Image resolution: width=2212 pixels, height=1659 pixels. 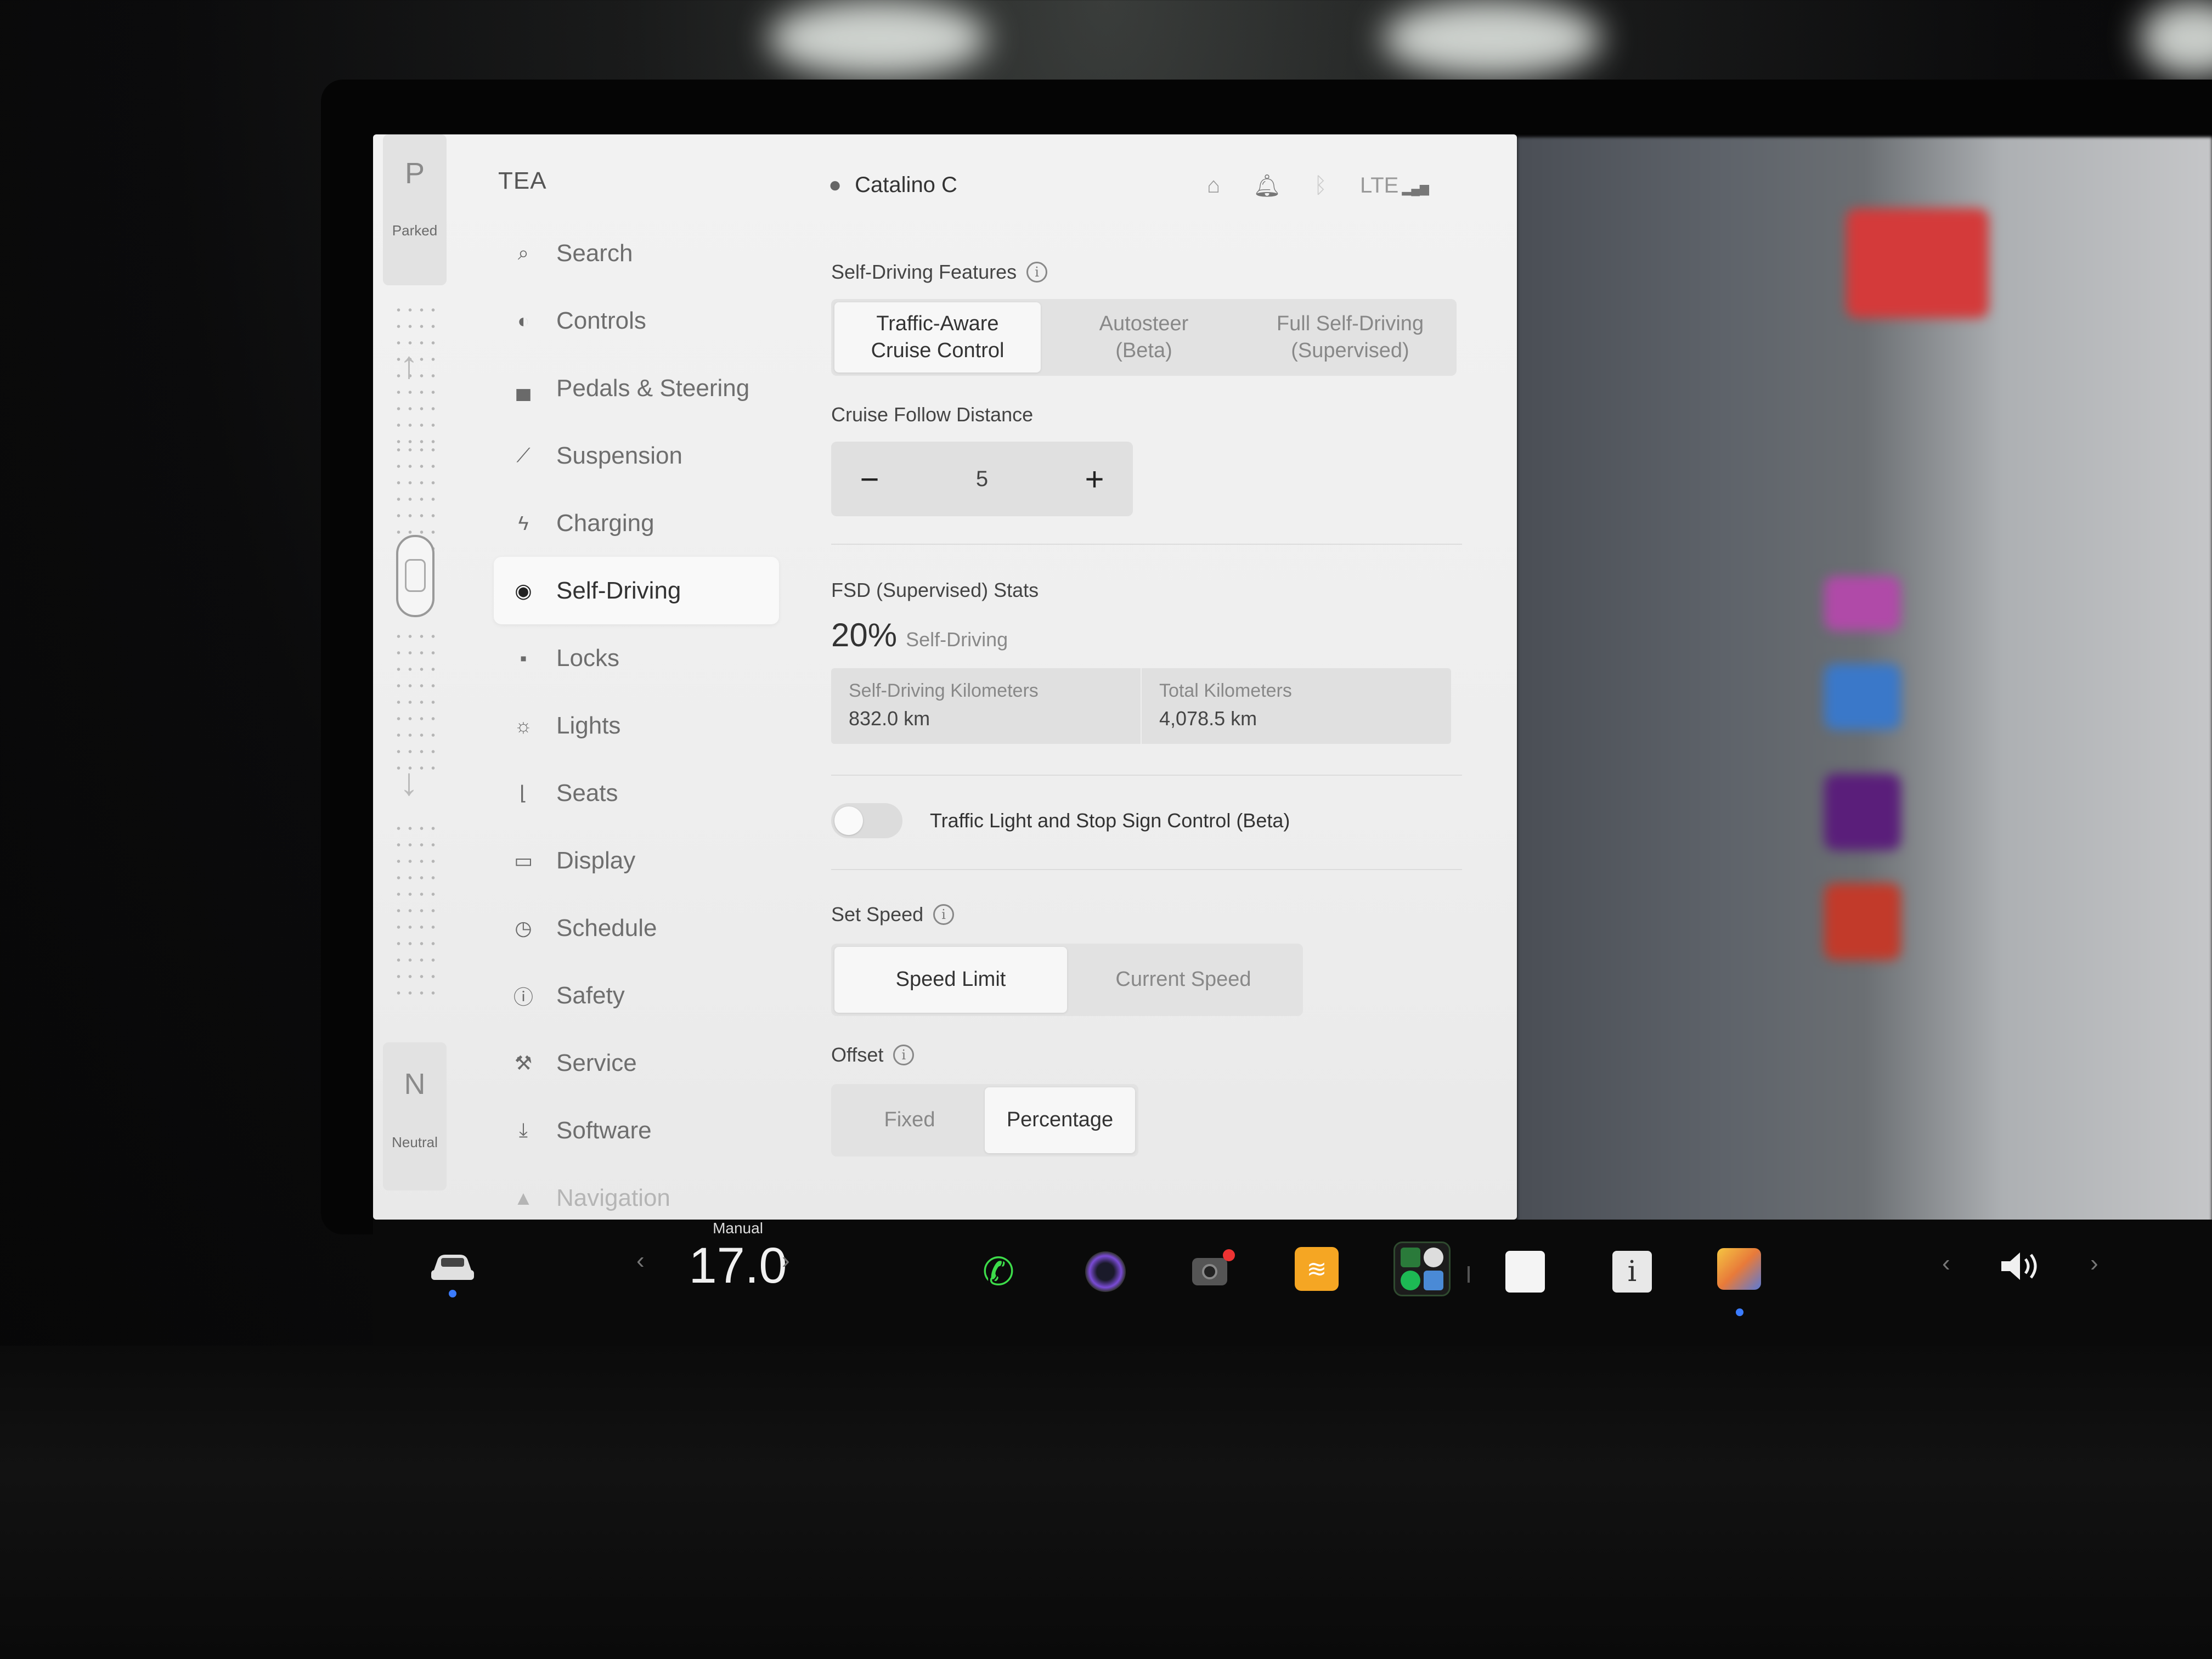 I want to click on chevron-left-icon: ‹, so click(x=1946, y=1263).